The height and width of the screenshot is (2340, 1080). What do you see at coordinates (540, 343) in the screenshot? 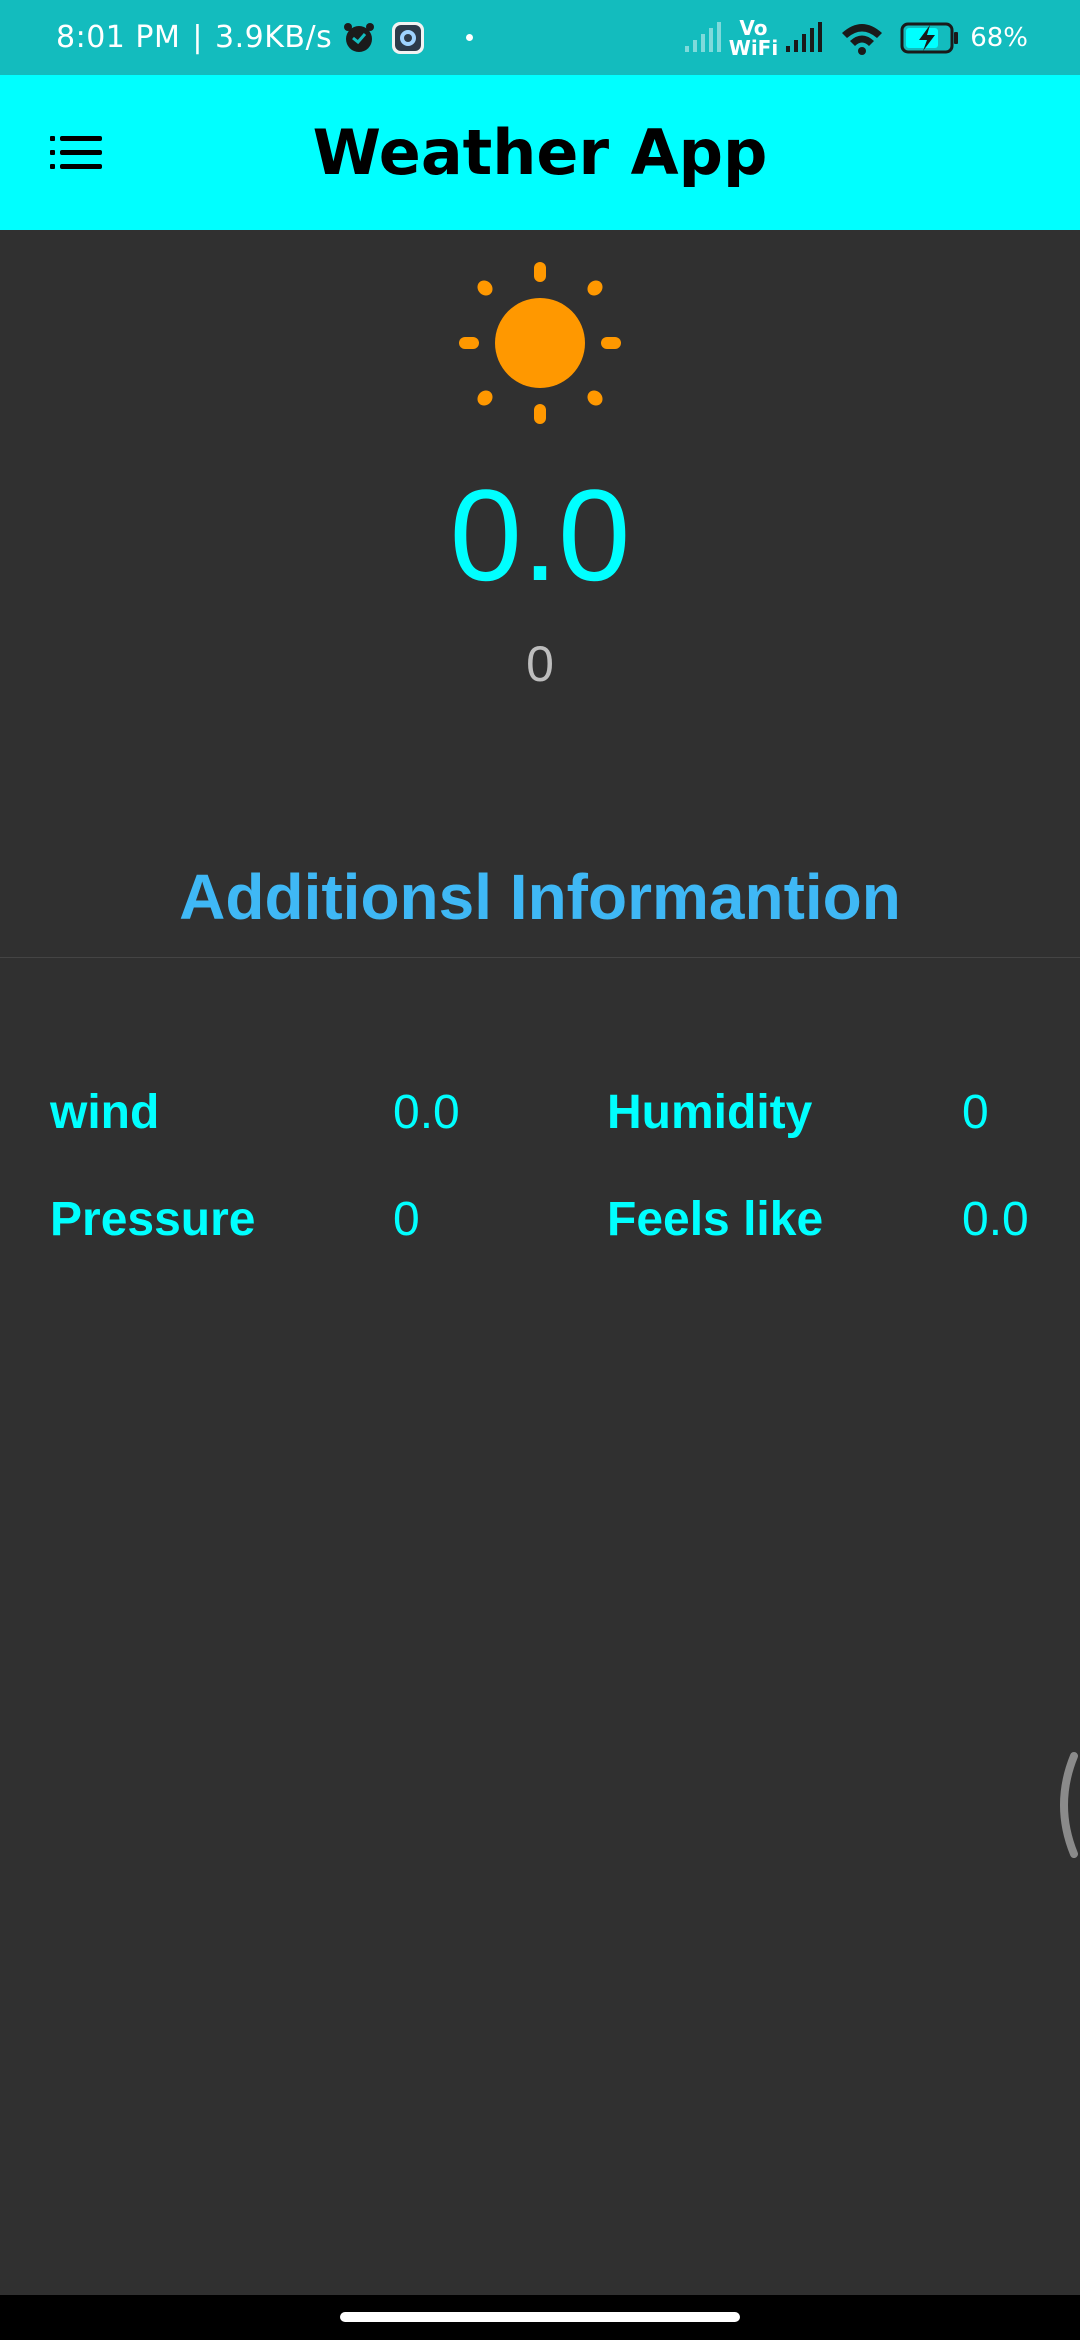
I see `sun-icon` at bounding box center [540, 343].